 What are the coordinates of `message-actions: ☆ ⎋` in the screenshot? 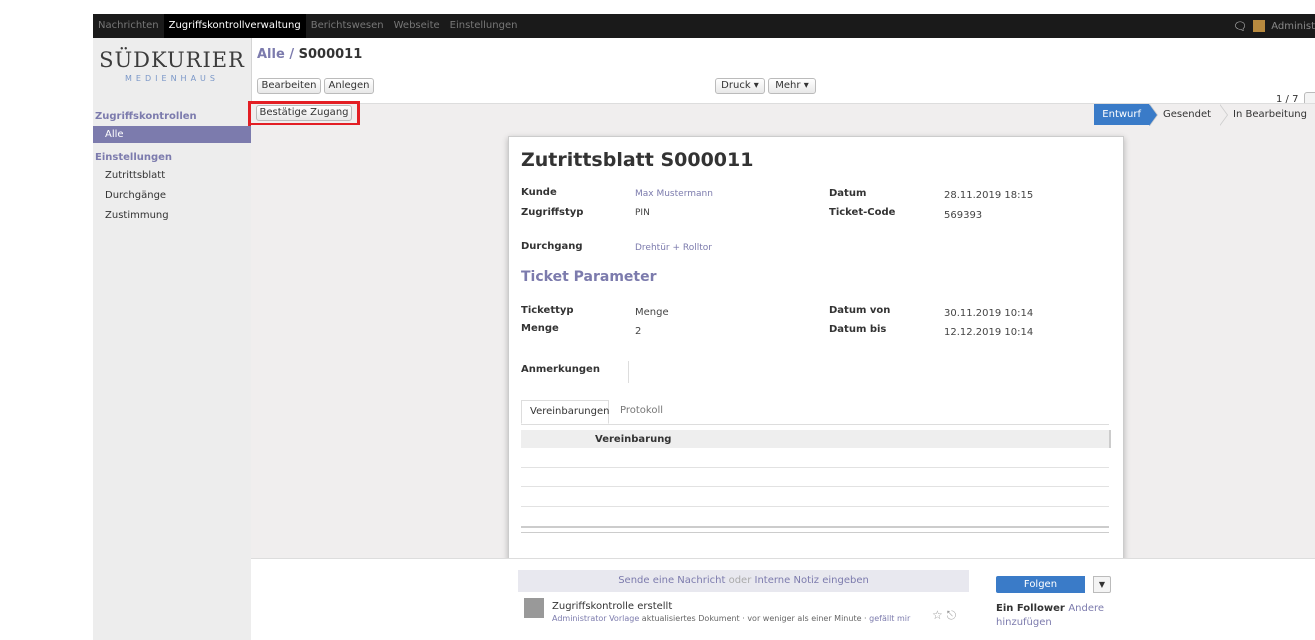 It's located at (944, 615).